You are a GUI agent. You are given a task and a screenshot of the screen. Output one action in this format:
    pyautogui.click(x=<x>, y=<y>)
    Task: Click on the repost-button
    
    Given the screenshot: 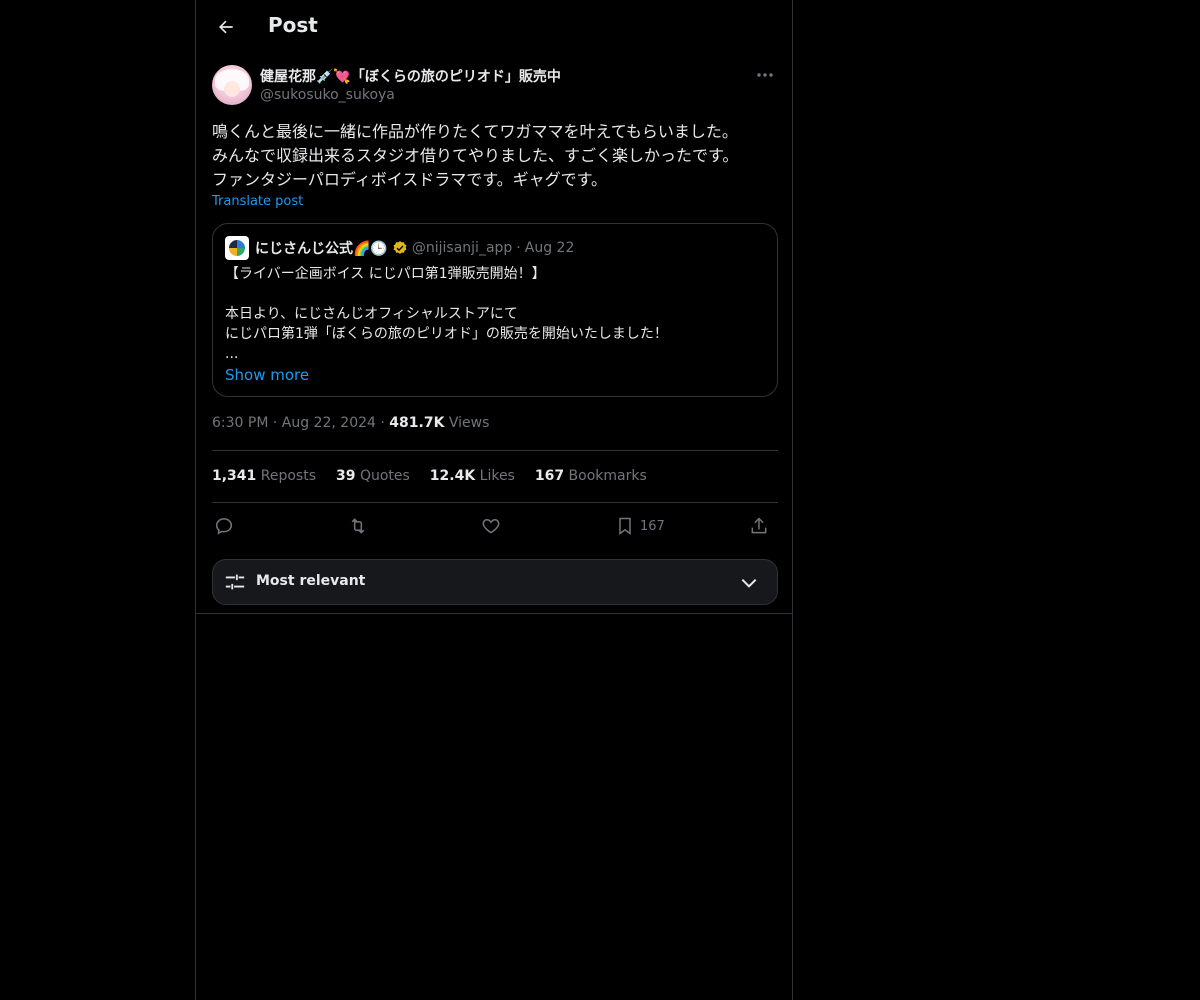 What is the action you would take?
    pyautogui.click(x=358, y=526)
    